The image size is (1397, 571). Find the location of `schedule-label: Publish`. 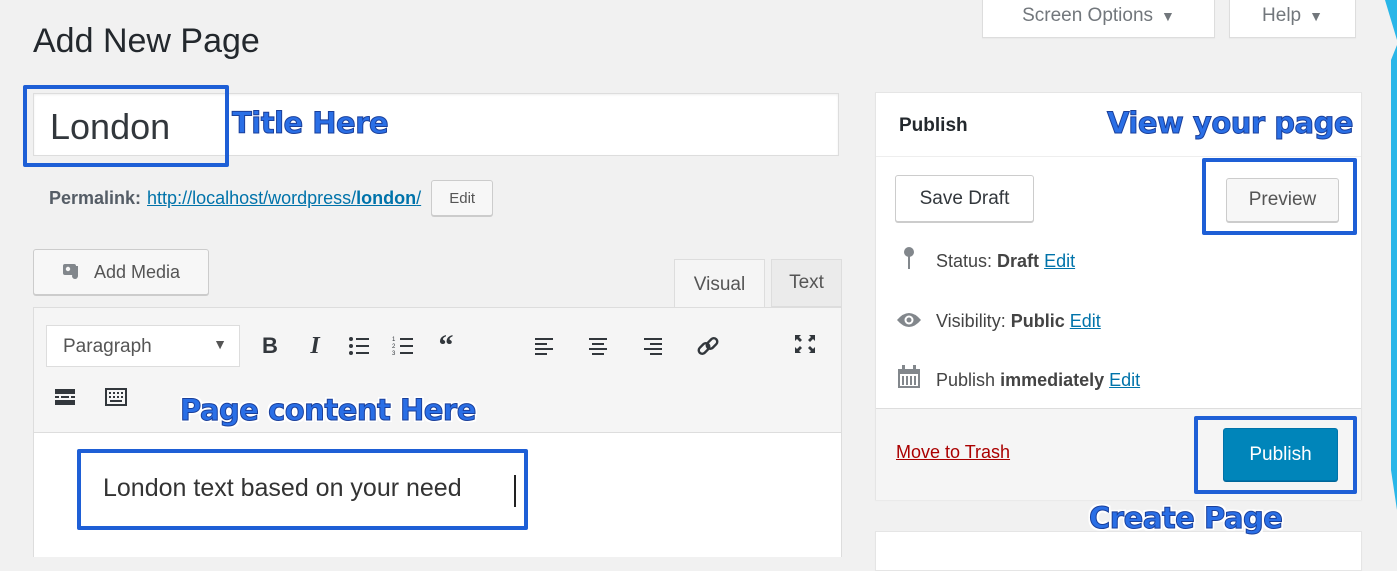

schedule-label: Publish is located at coordinates (966, 379).